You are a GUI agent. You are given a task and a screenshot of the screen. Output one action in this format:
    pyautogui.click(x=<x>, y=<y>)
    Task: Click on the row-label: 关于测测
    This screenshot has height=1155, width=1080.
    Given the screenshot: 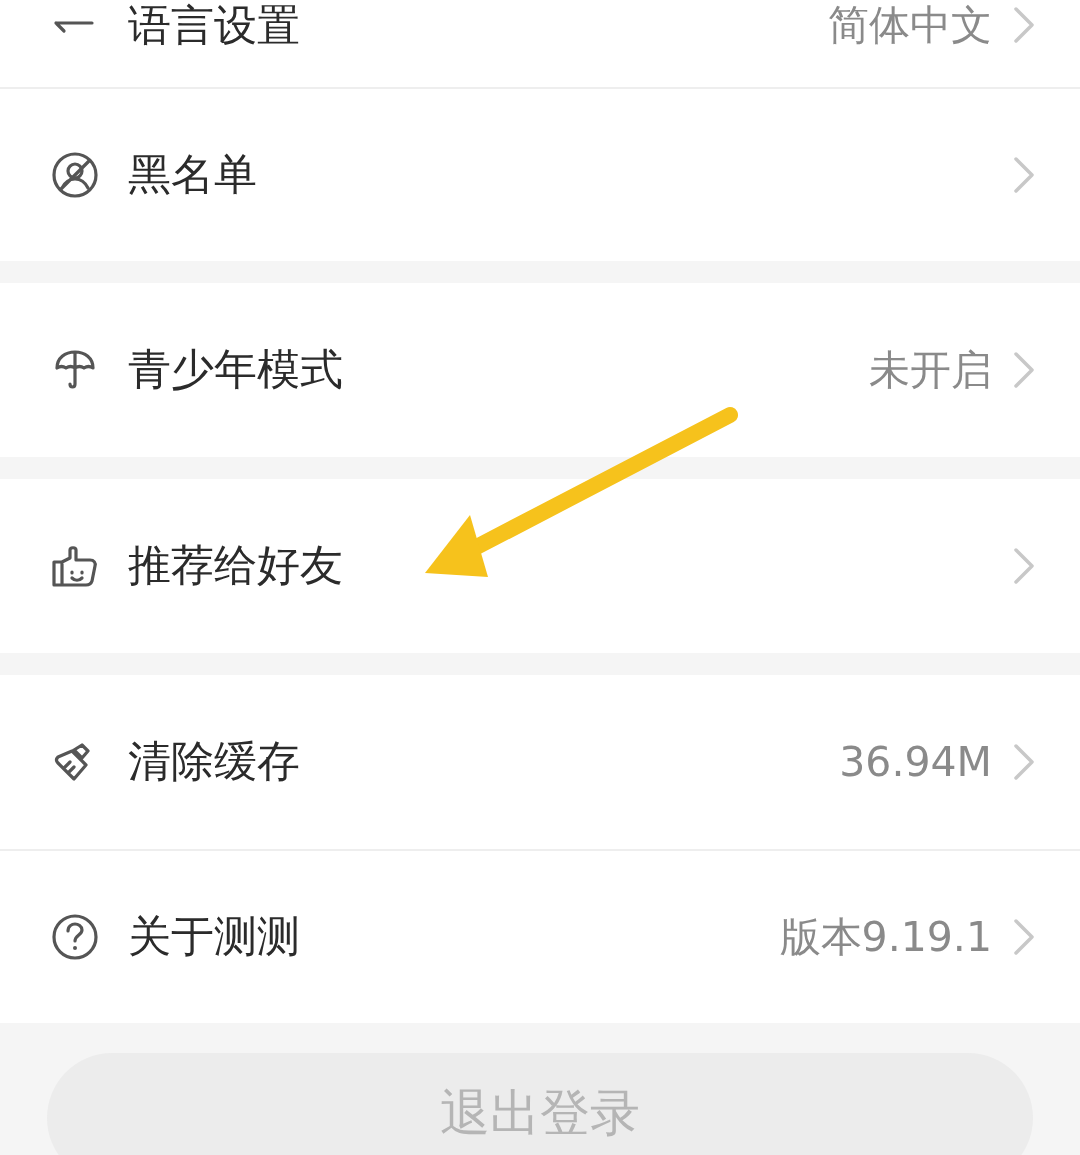 What is the action you would take?
    pyautogui.click(x=214, y=936)
    